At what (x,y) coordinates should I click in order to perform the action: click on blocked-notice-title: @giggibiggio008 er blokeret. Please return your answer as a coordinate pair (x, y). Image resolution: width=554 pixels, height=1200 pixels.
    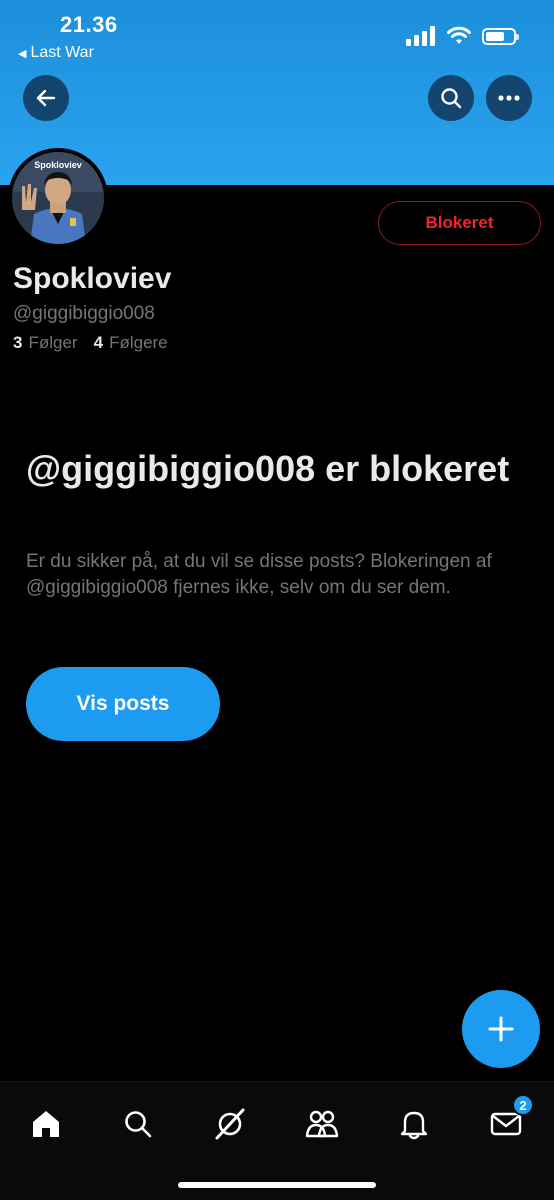
    Looking at the image, I should click on (268, 468).